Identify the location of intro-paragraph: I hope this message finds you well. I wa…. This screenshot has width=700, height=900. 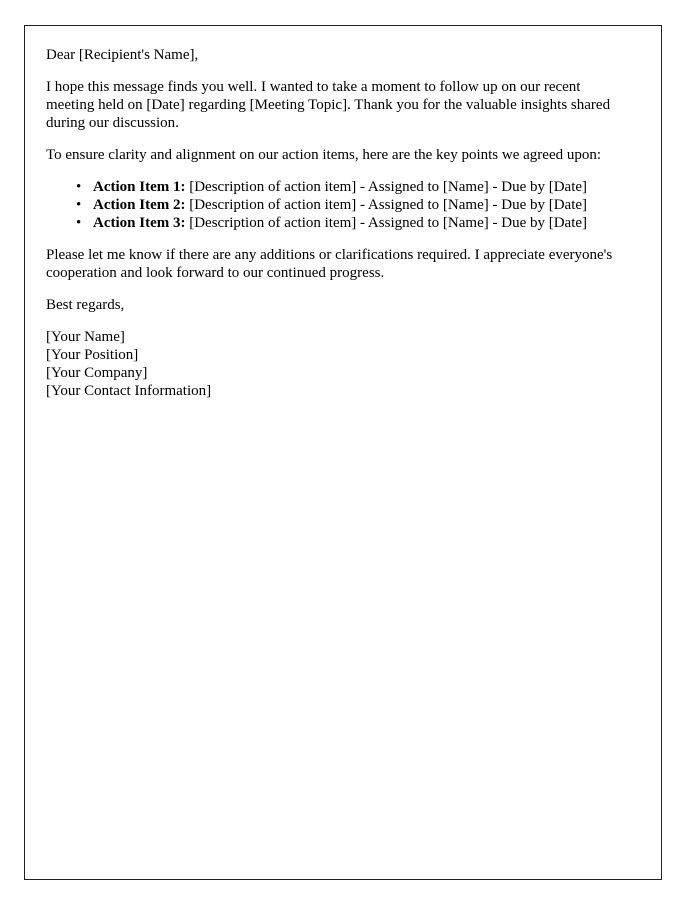
(328, 105).